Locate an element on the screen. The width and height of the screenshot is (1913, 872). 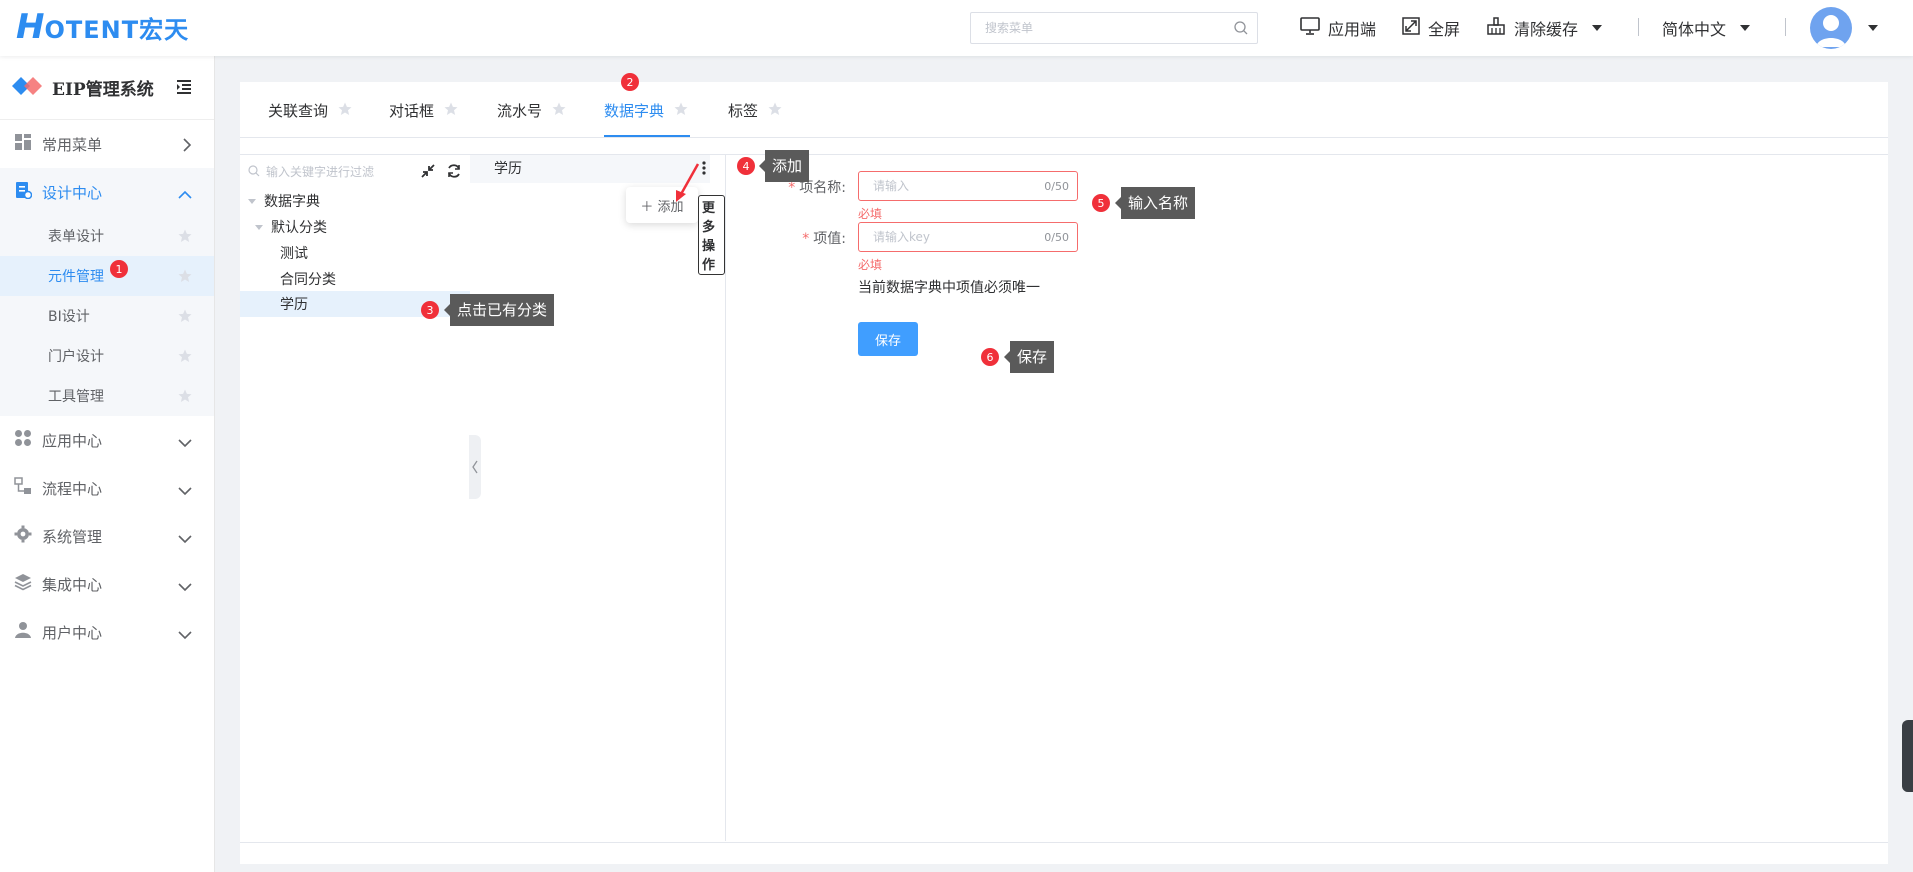
clear-cache-label: 清除缓存 is located at coordinates (1546, 29).